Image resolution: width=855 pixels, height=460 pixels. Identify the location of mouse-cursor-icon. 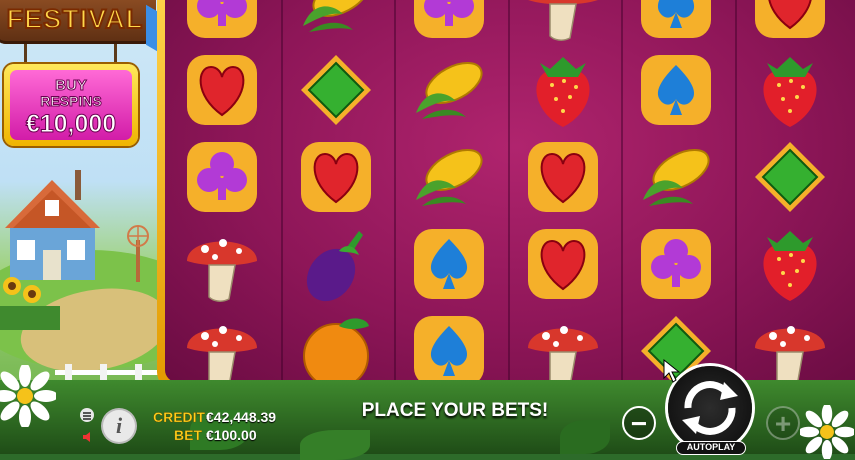
(672, 370).